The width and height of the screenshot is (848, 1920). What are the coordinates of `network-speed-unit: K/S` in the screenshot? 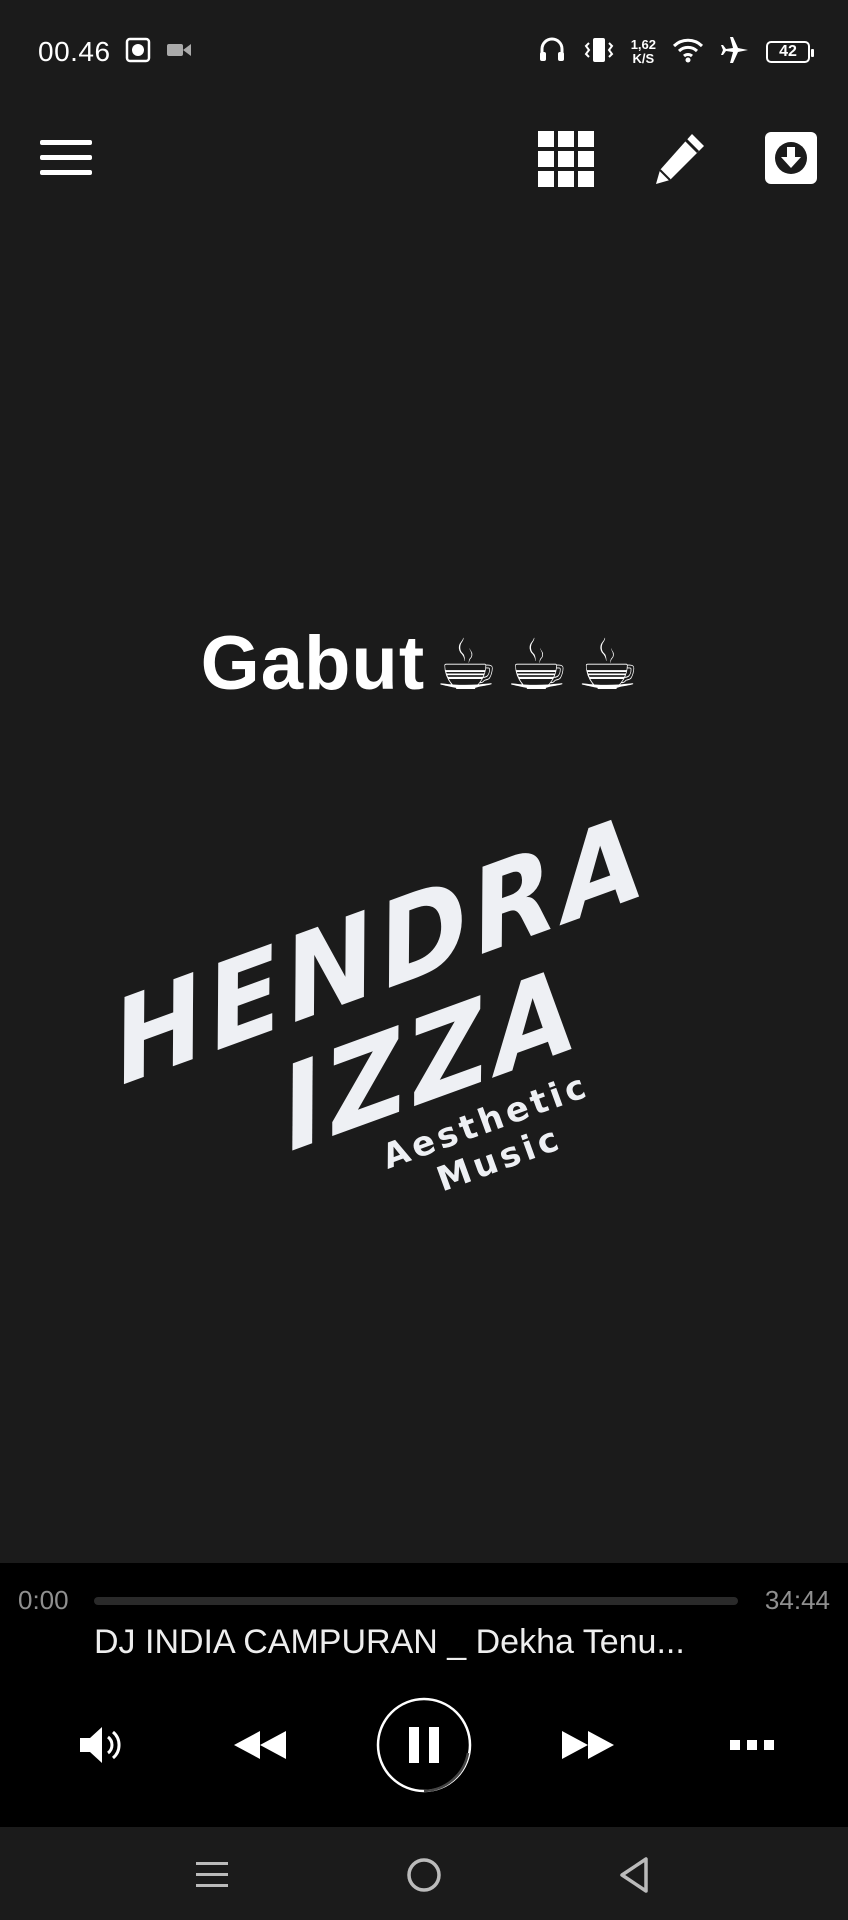 It's located at (643, 58).